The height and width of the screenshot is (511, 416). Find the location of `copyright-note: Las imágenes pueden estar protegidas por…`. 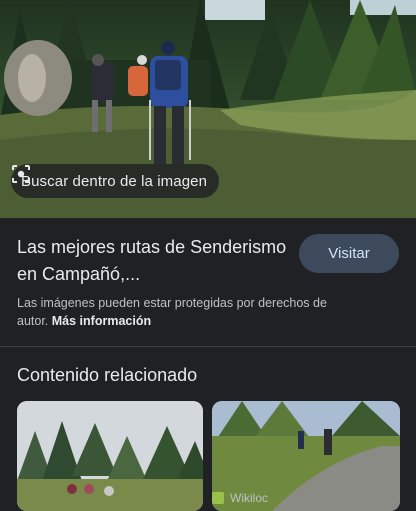

copyright-note: Las imágenes pueden estar protegidas por… is located at coordinates (182, 312).